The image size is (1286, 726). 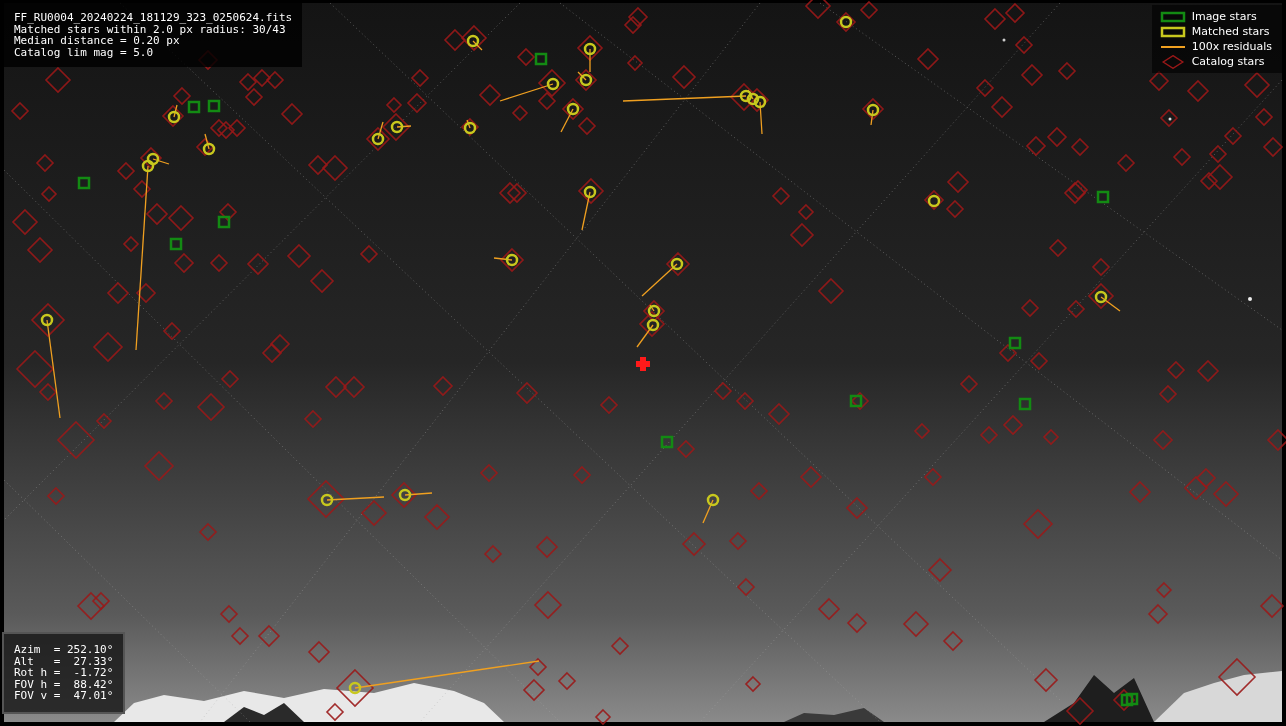 I want to click on info-text: FF_RU0004_20240224_181129_323_0250624.fits, so click(x=153, y=18).